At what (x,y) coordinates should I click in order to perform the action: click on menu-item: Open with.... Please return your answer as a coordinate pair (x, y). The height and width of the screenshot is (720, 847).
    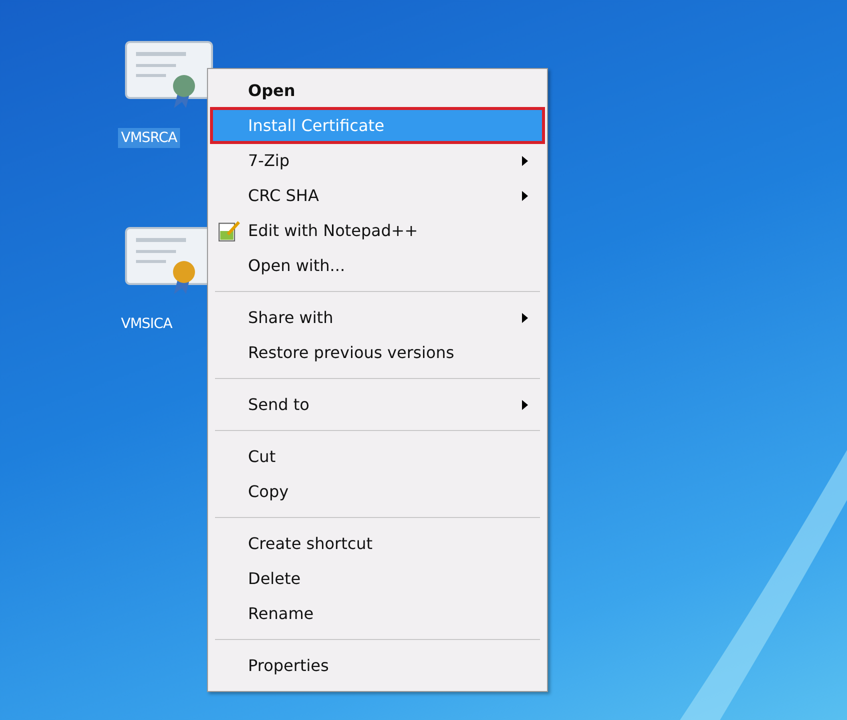
    Looking at the image, I should click on (377, 265).